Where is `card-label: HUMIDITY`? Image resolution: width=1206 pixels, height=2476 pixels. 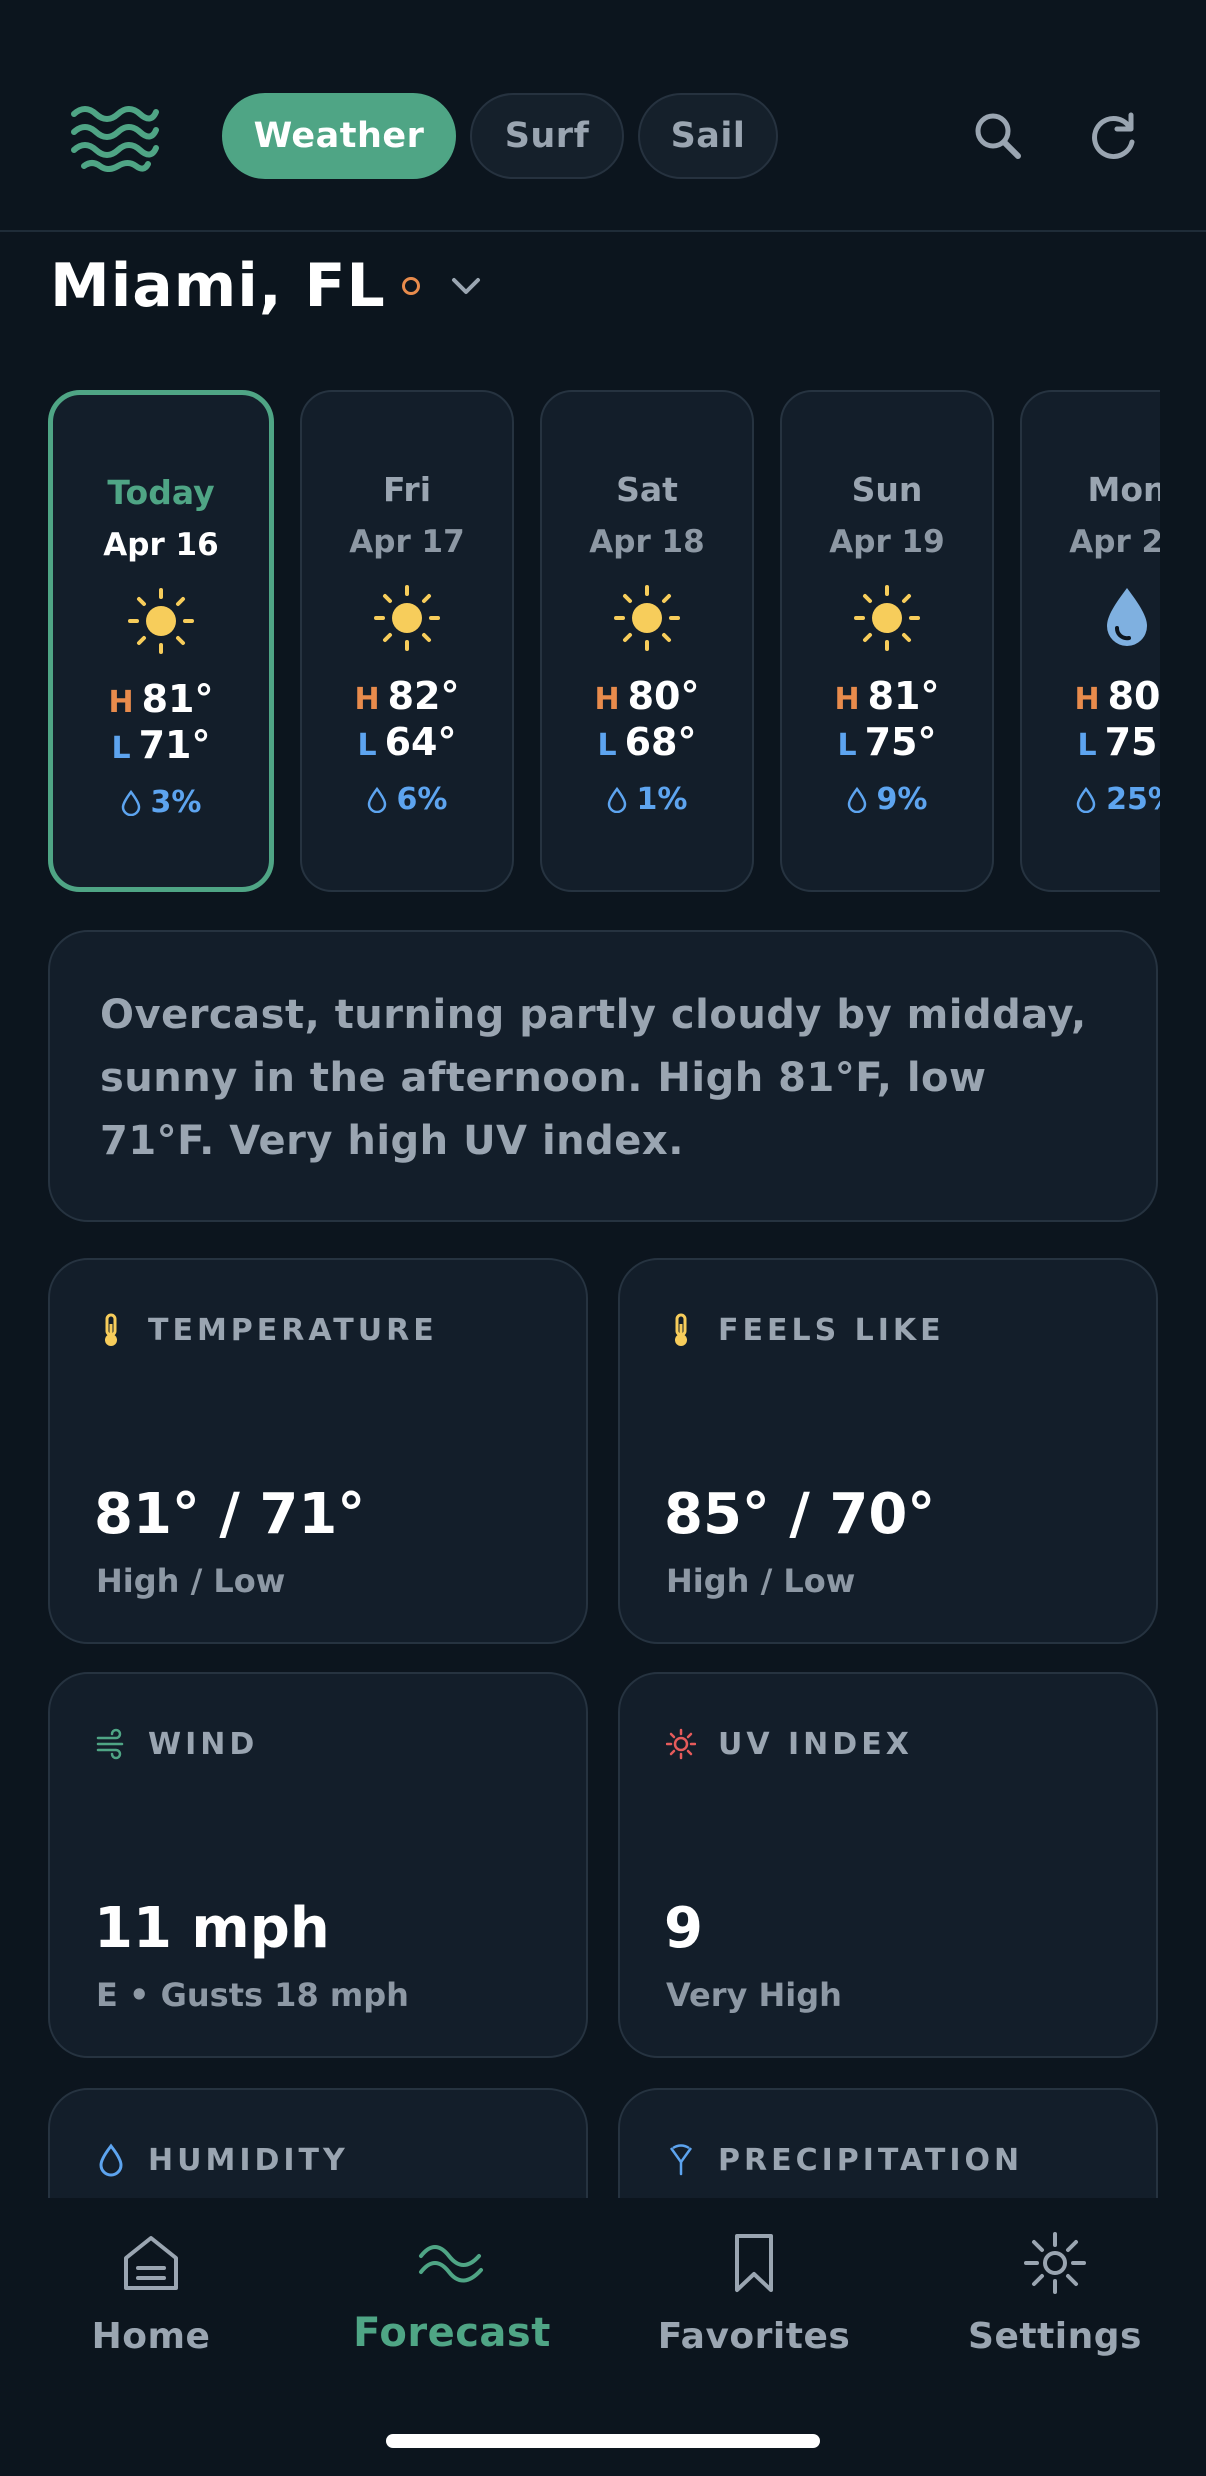 card-label: HUMIDITY is located at coordinates (248, 2160).